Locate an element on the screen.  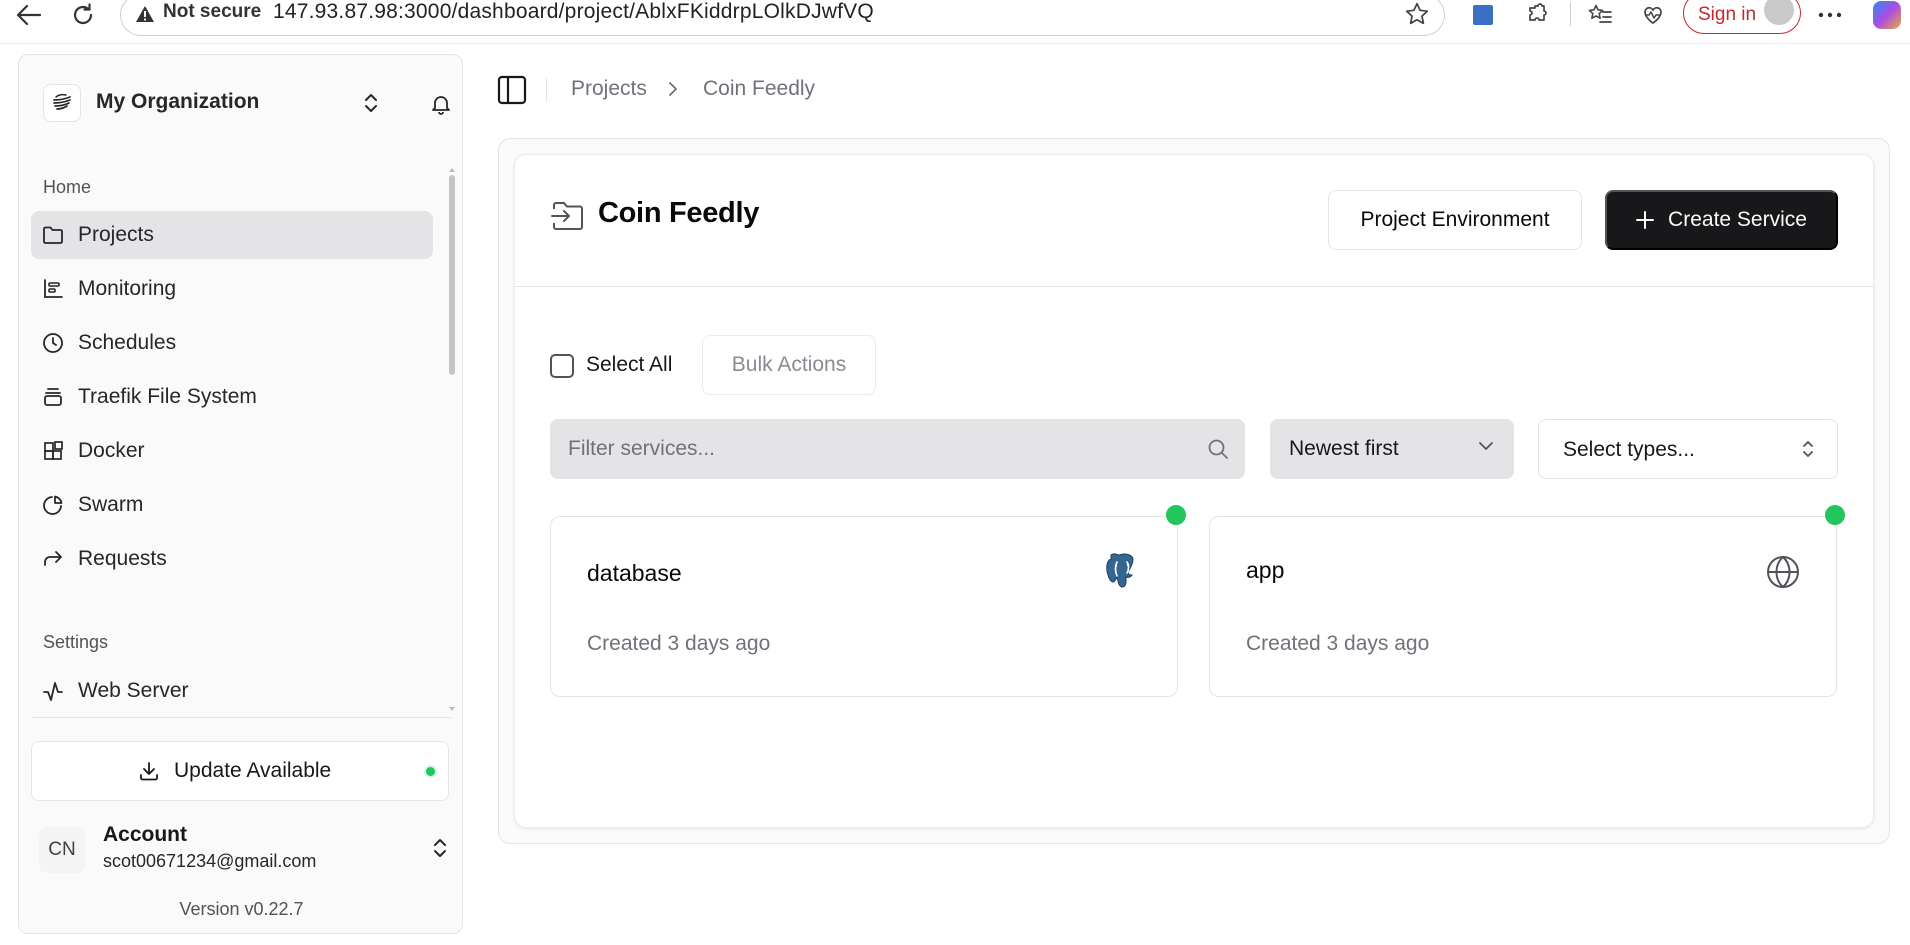
chart-icon is located at coordinates (53, 289).